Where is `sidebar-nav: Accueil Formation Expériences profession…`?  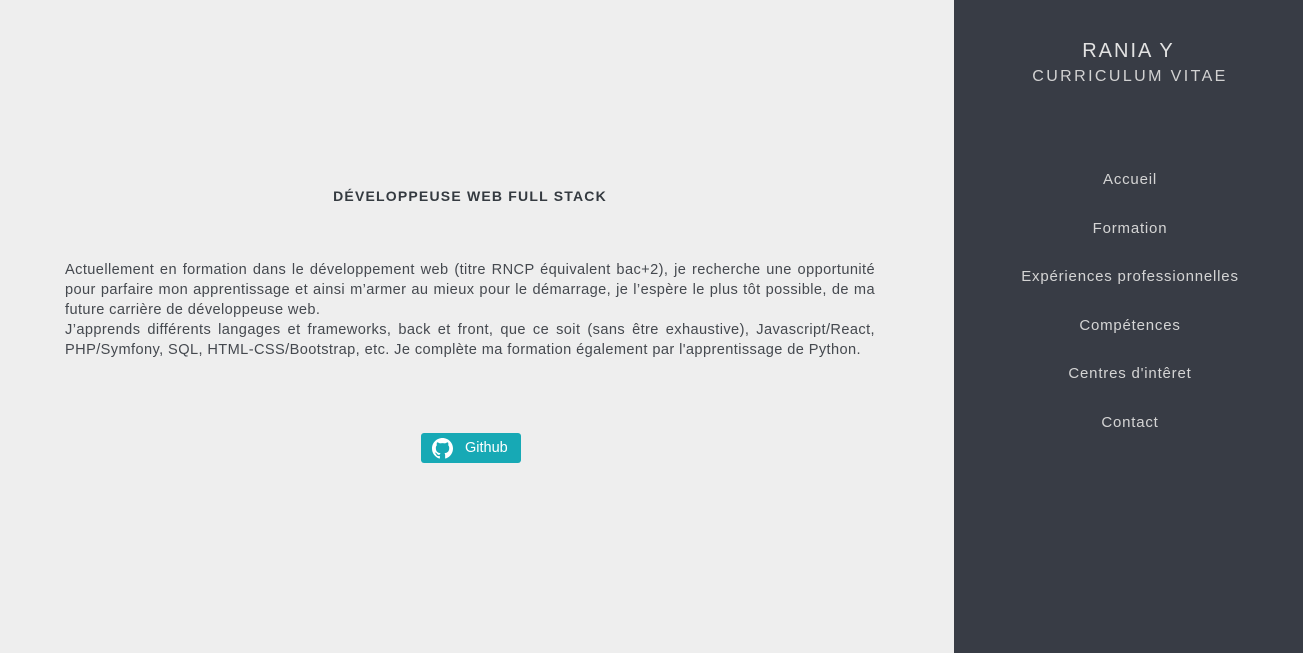 sidebar-nav: Accueil Formation Expériences profession… is located at coordinates (1128, 314).